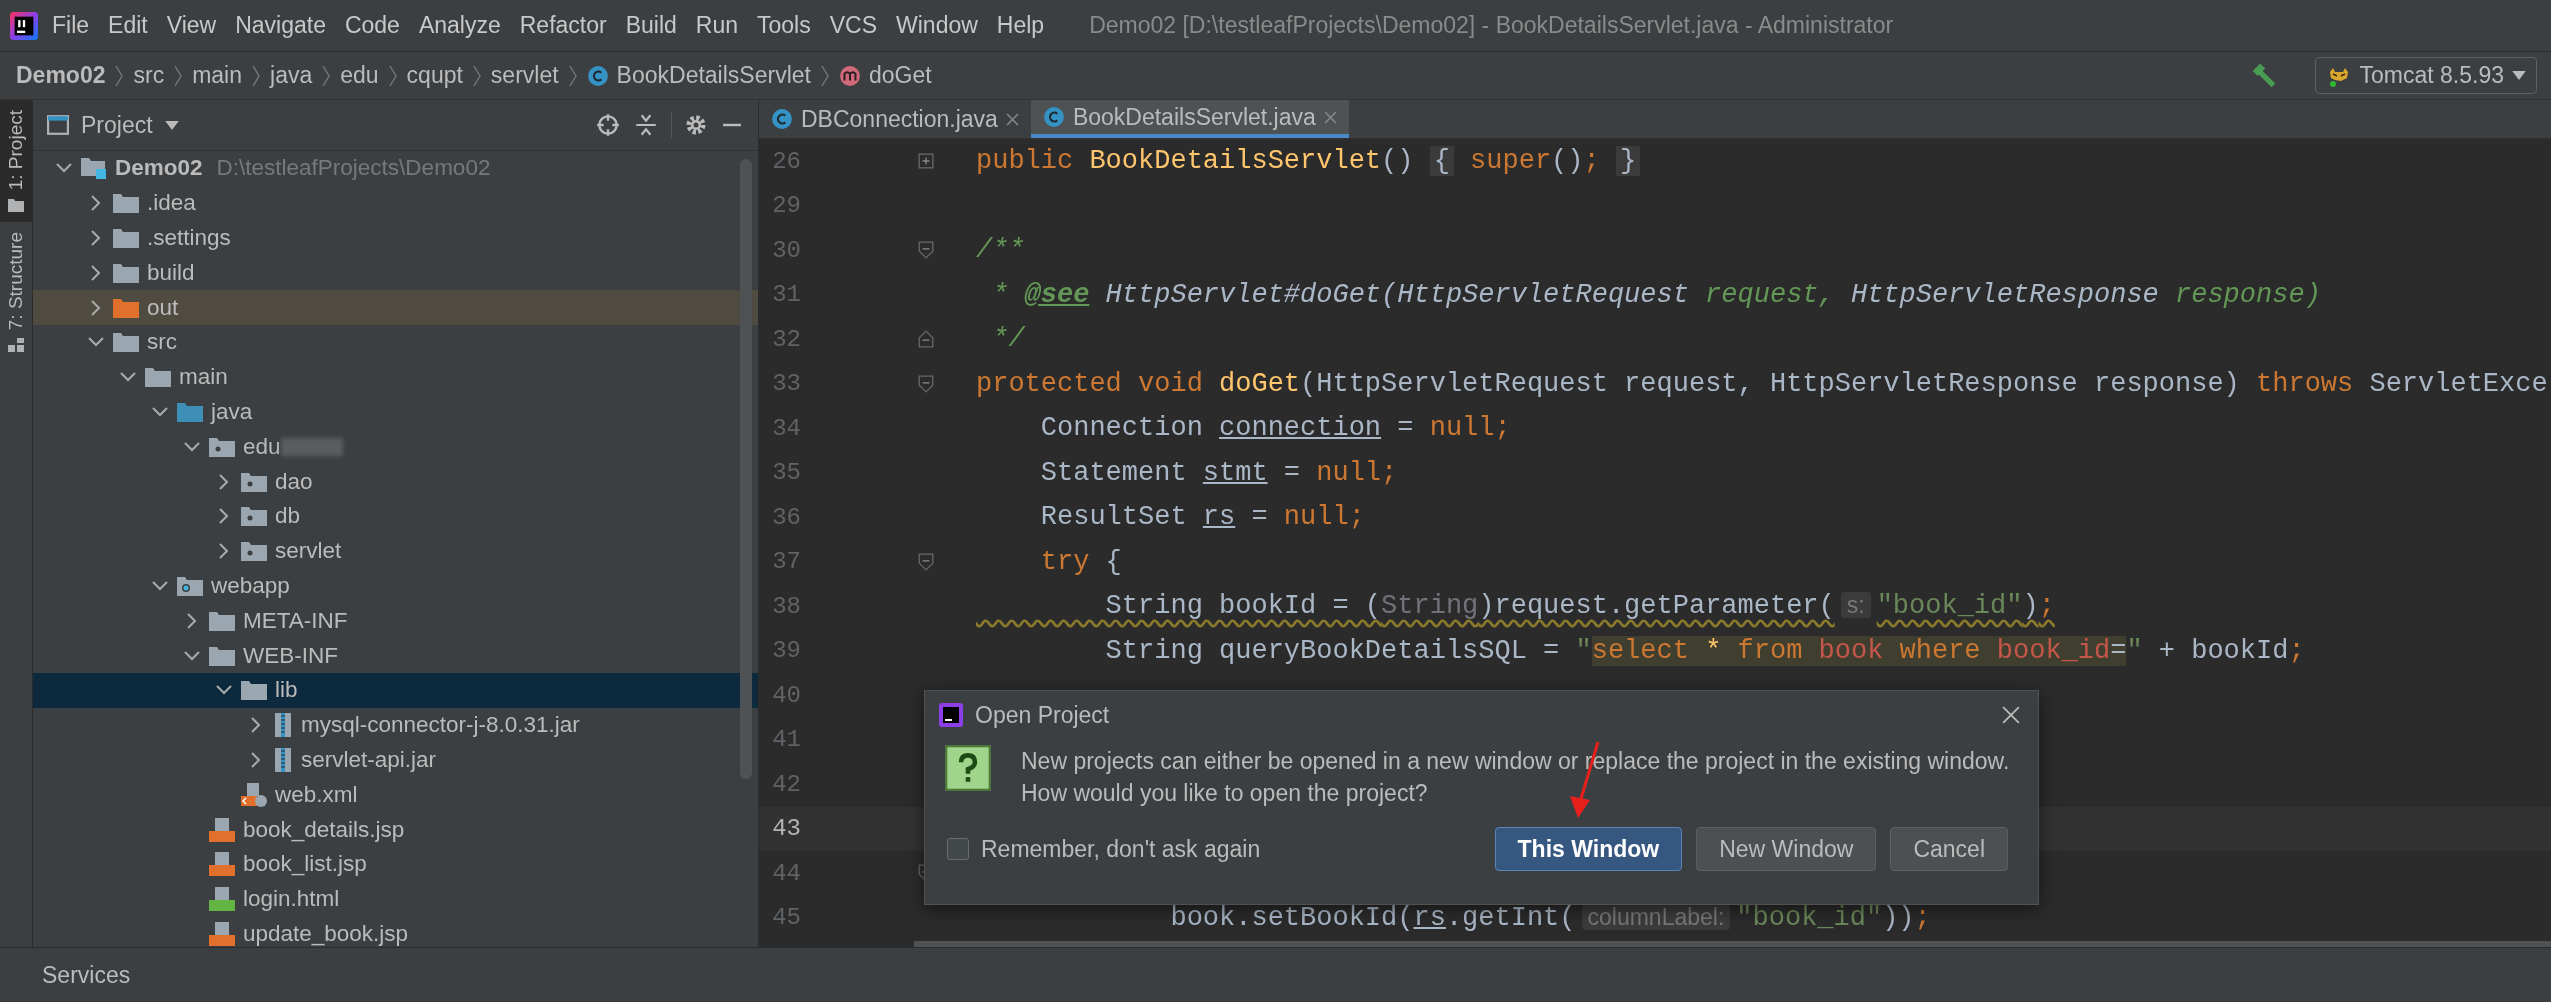 The width and height of the screenshot is (2551, 1002). What do you see at coordinates (1588, 849) in the screenshot?
I see `dialog-button: This Window` at bounding box center [1588, 849].